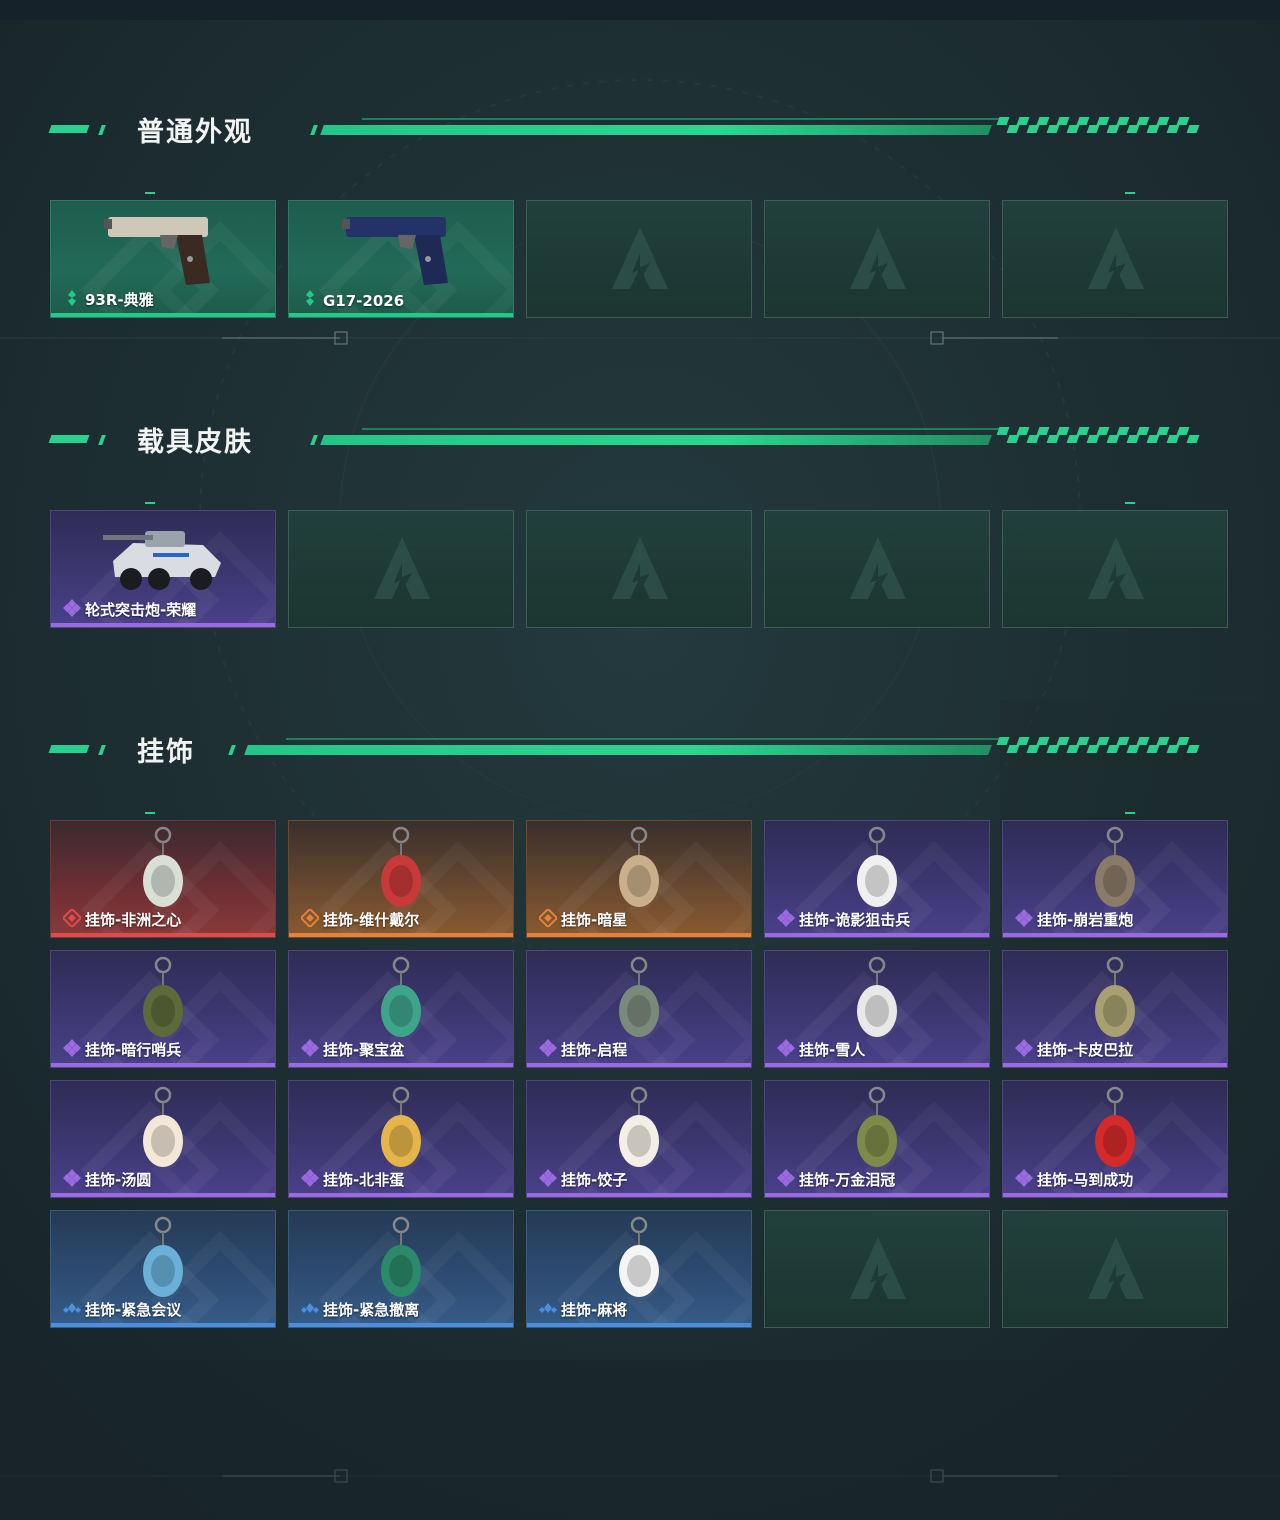 The width and height of the screenshot is (1280, 1520). I want to click on item-card: 93R-典雅, so click(163, 259).